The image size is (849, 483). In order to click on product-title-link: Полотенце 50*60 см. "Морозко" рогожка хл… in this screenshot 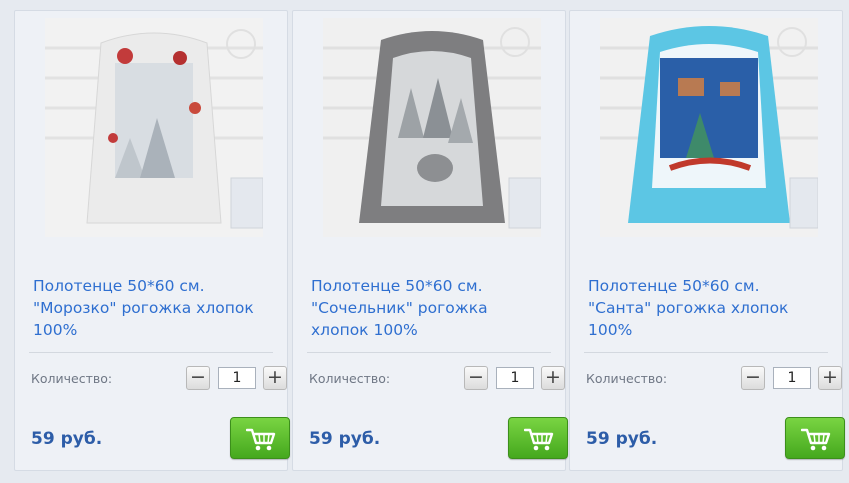, I will do `click(158, 308)`.